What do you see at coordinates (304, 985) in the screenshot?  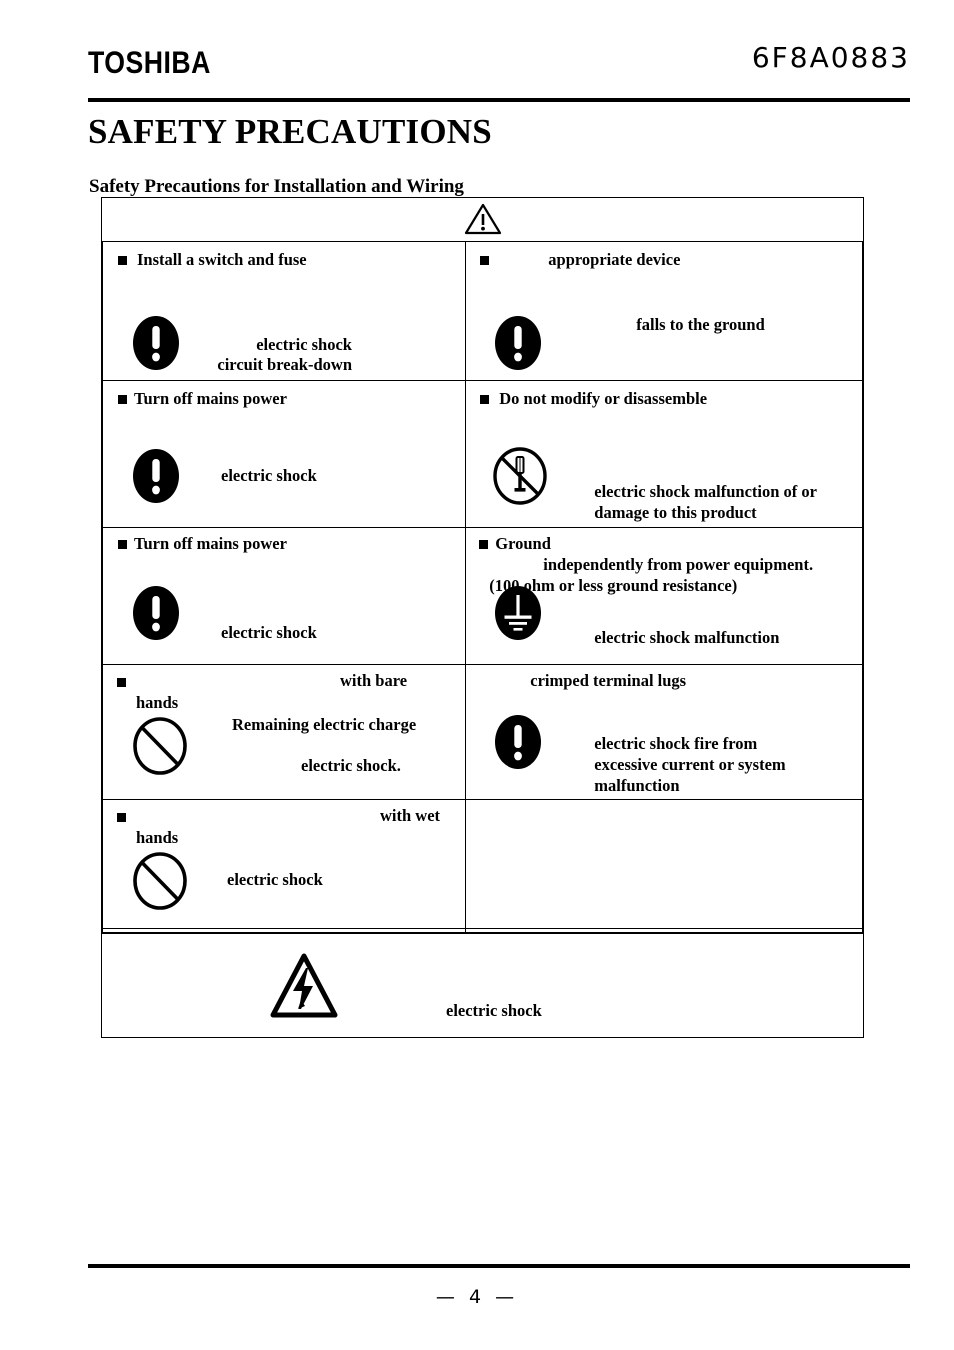 I see `high-voltage-triangle-icon` at bounding box center [304, 985].